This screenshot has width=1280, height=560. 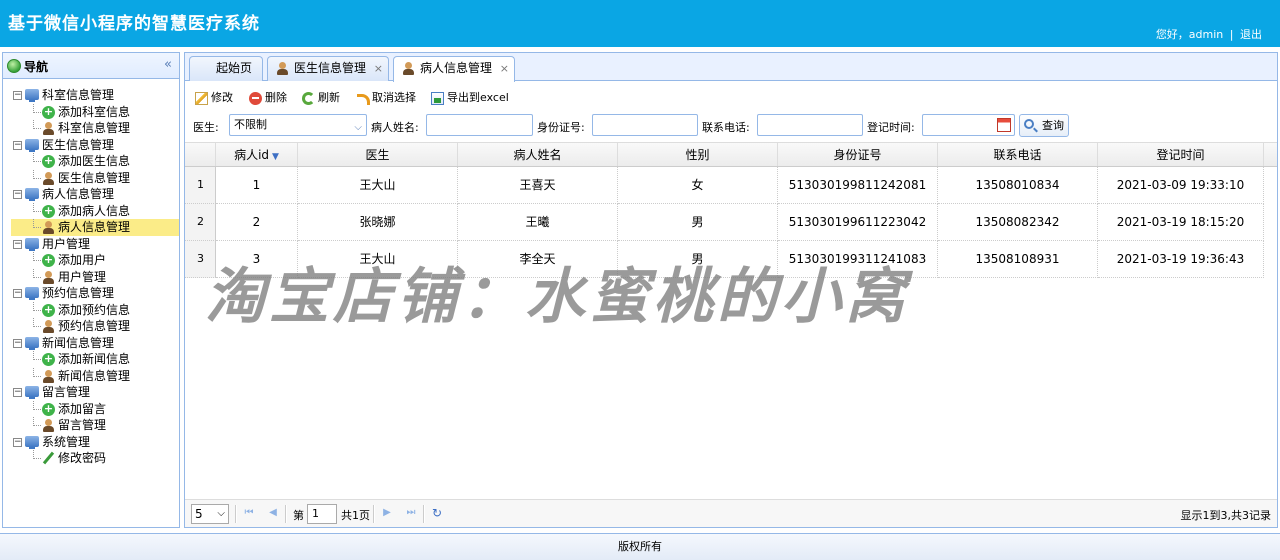 I want to click on nav-item: 用户管理, so click(x=91, y=277).